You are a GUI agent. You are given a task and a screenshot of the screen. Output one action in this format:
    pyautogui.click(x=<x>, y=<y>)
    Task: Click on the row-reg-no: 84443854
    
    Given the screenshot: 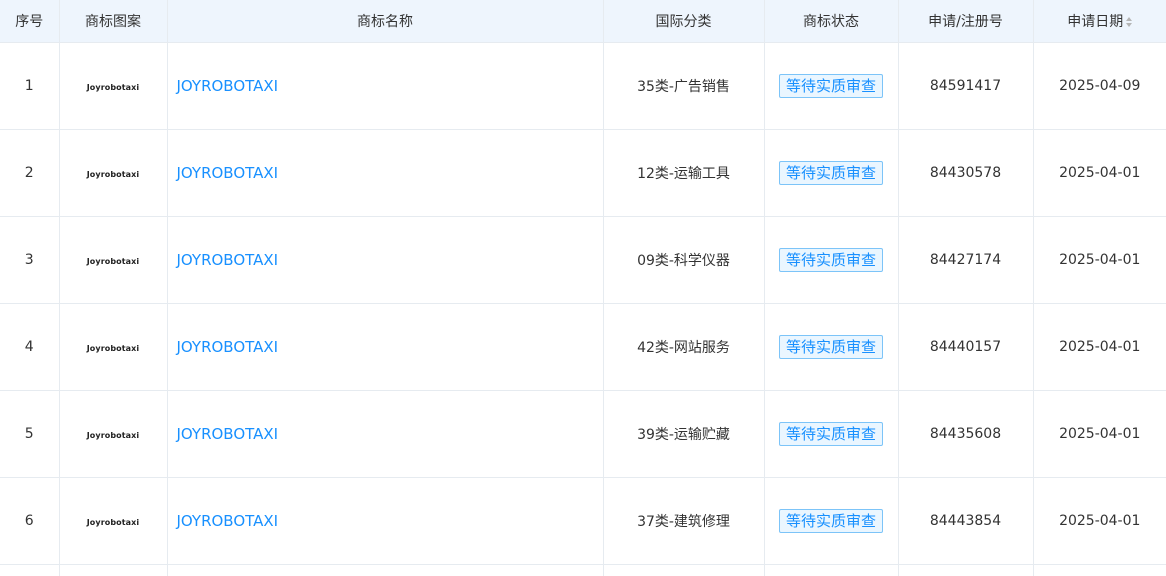 What is the action you would take?
    pyautogui.click(x=966, y=521)
    